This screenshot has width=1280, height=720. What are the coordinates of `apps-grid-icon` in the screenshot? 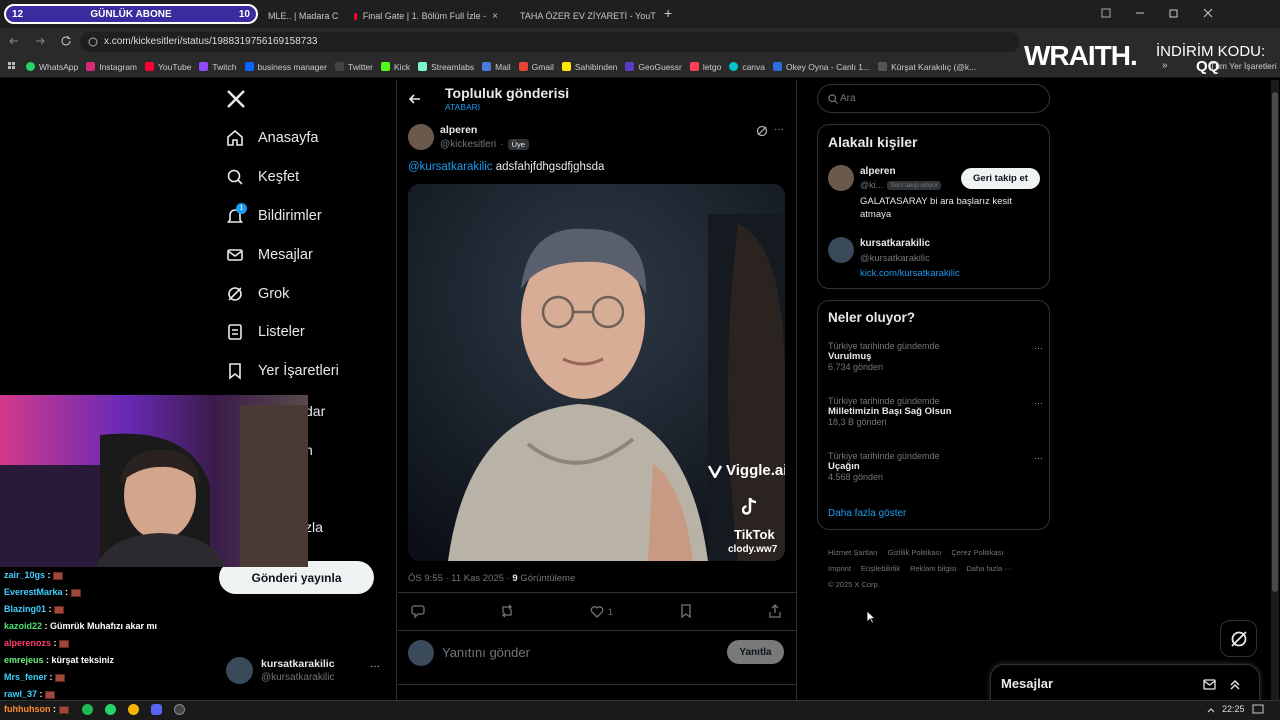 It's located at (13, 66).